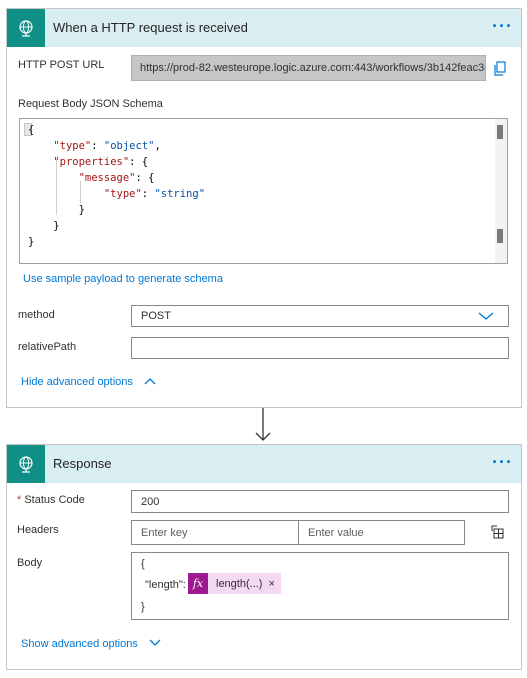  Describe the element at coordinates (19, 500) in the screenshot. I see `required-marker: *` at that location.